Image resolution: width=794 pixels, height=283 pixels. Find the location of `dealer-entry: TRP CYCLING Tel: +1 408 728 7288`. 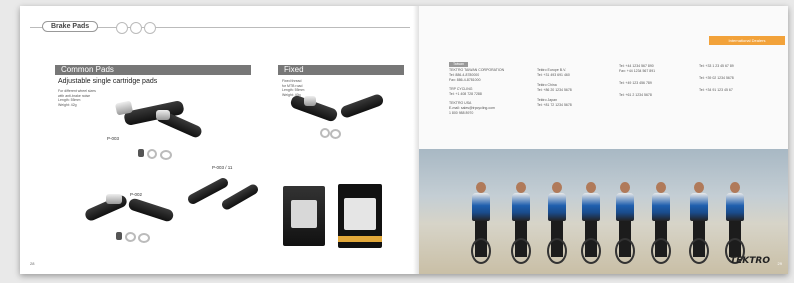

dealer-entry: TRP CYCLING Tel: +1 408 728 7288 is located at coordinates (476, 92).